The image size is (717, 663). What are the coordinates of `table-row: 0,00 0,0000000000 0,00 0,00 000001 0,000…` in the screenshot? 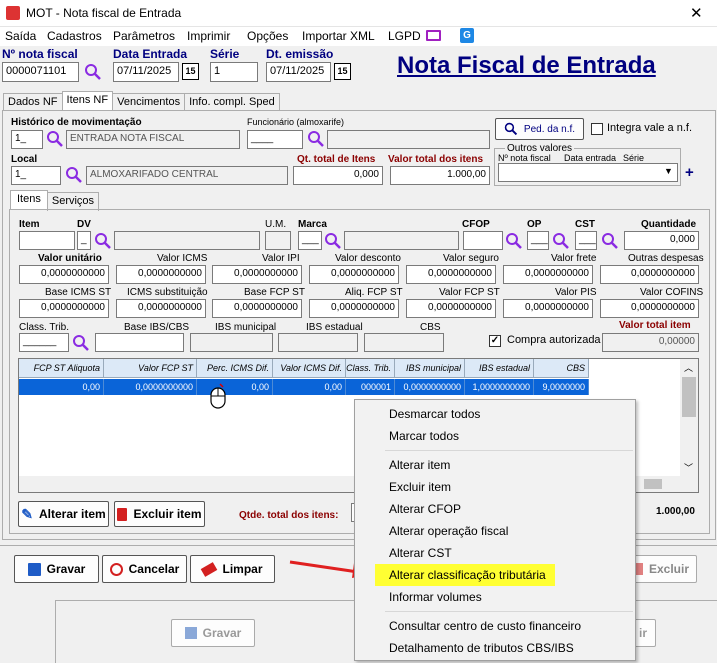 It's located at (304, 387).